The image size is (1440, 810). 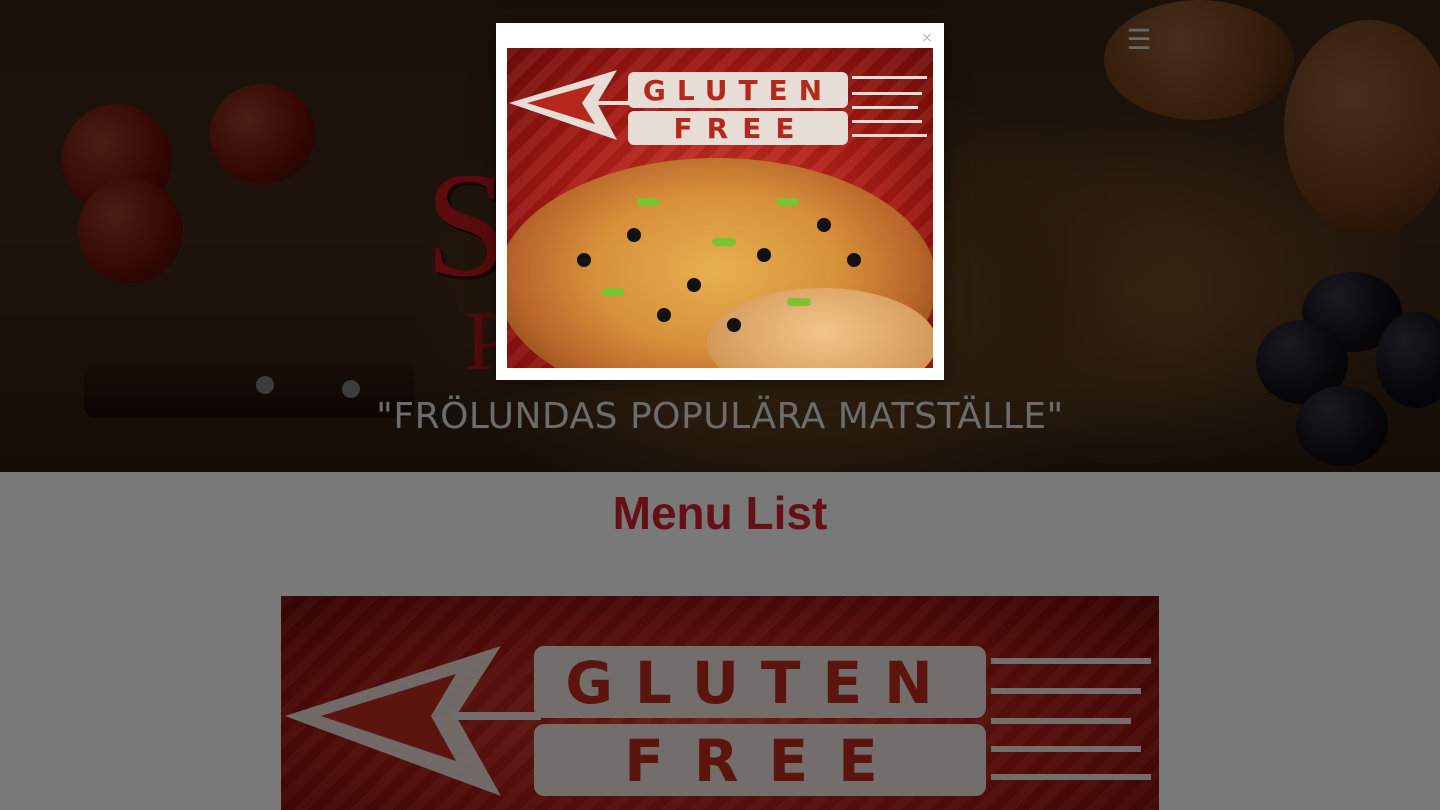 I want to click on promo-modal: × GLUTEN FREE, so click(x=720, y=201).